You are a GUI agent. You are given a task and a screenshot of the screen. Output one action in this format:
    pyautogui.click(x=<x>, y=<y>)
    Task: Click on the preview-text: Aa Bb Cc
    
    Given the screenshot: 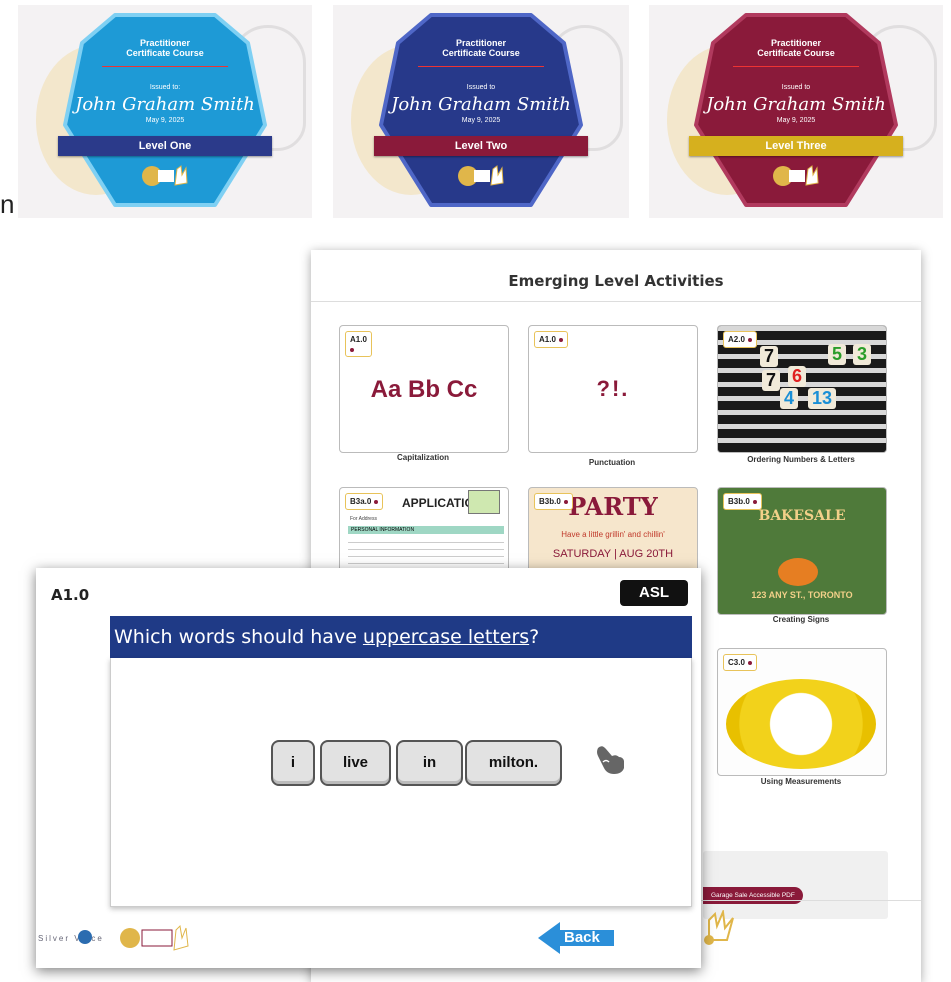 What is the action you would take?
    pyautogui.click(x=424, y=389)
    